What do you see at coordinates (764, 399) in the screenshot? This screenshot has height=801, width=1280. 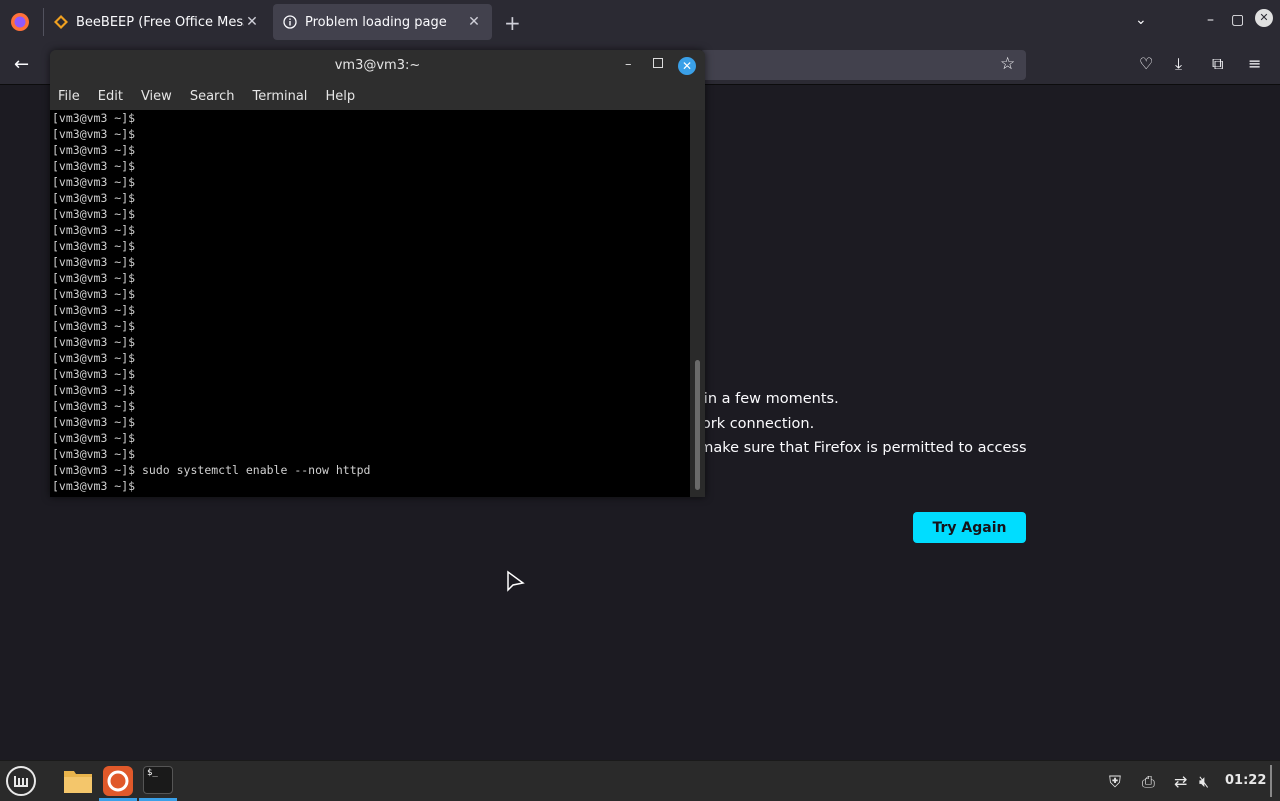 I see `error-text-line: n in a few moments.` at bounding box center [764, 399].